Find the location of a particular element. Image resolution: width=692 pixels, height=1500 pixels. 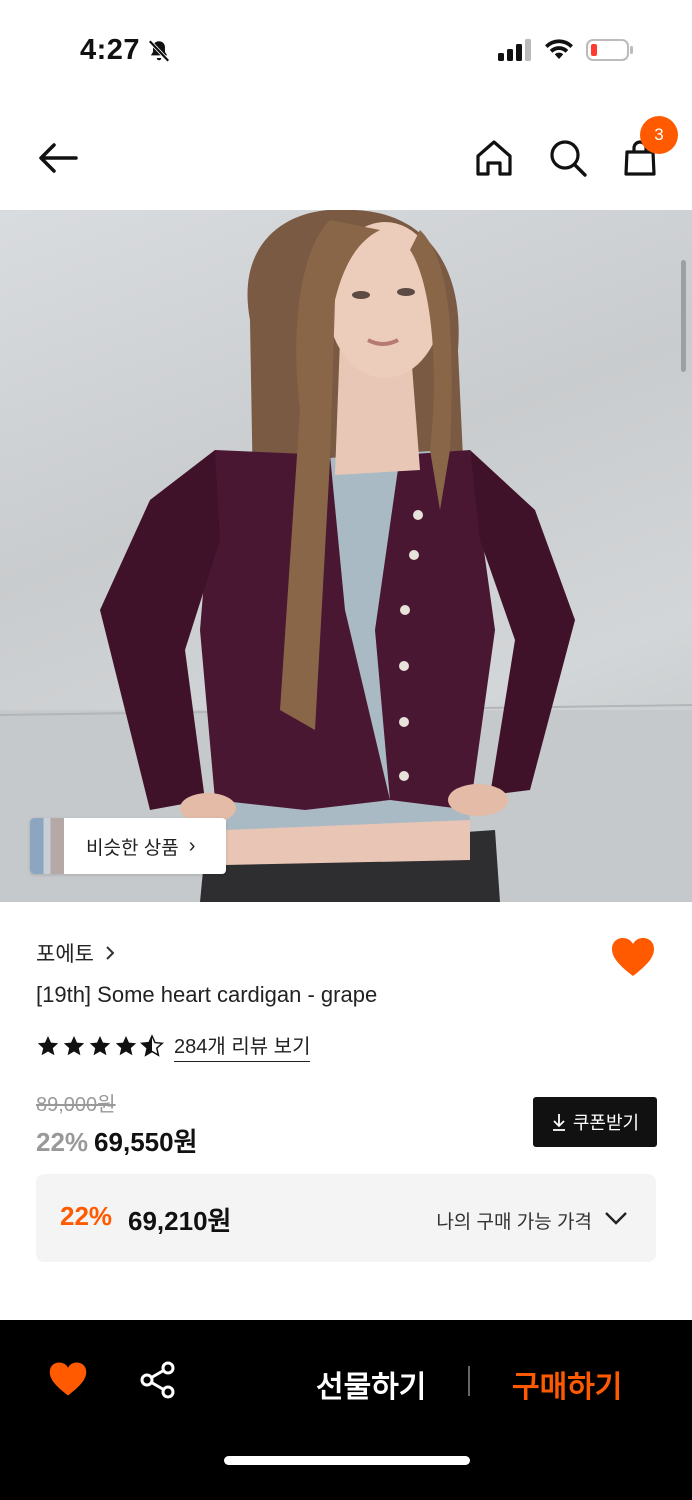

review-link: 284개 리뷰 보기 is located at coordinates (242, 1046).